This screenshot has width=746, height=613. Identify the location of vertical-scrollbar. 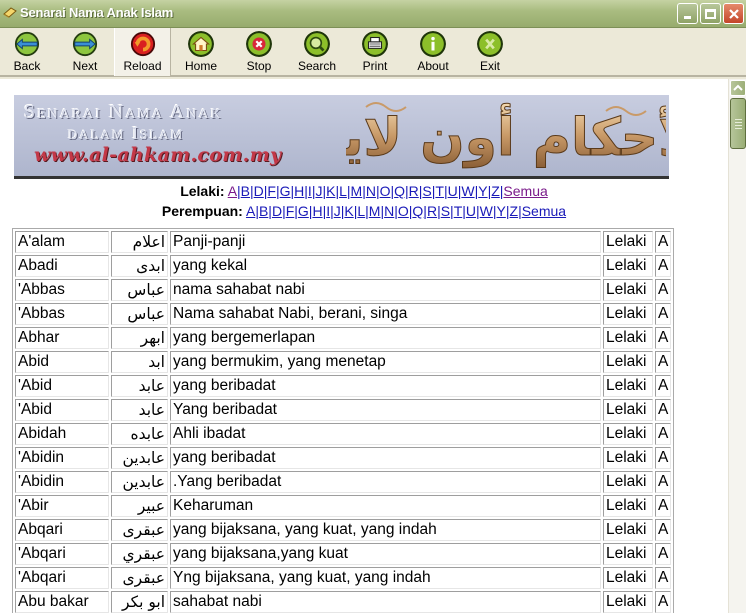
(737, 346).